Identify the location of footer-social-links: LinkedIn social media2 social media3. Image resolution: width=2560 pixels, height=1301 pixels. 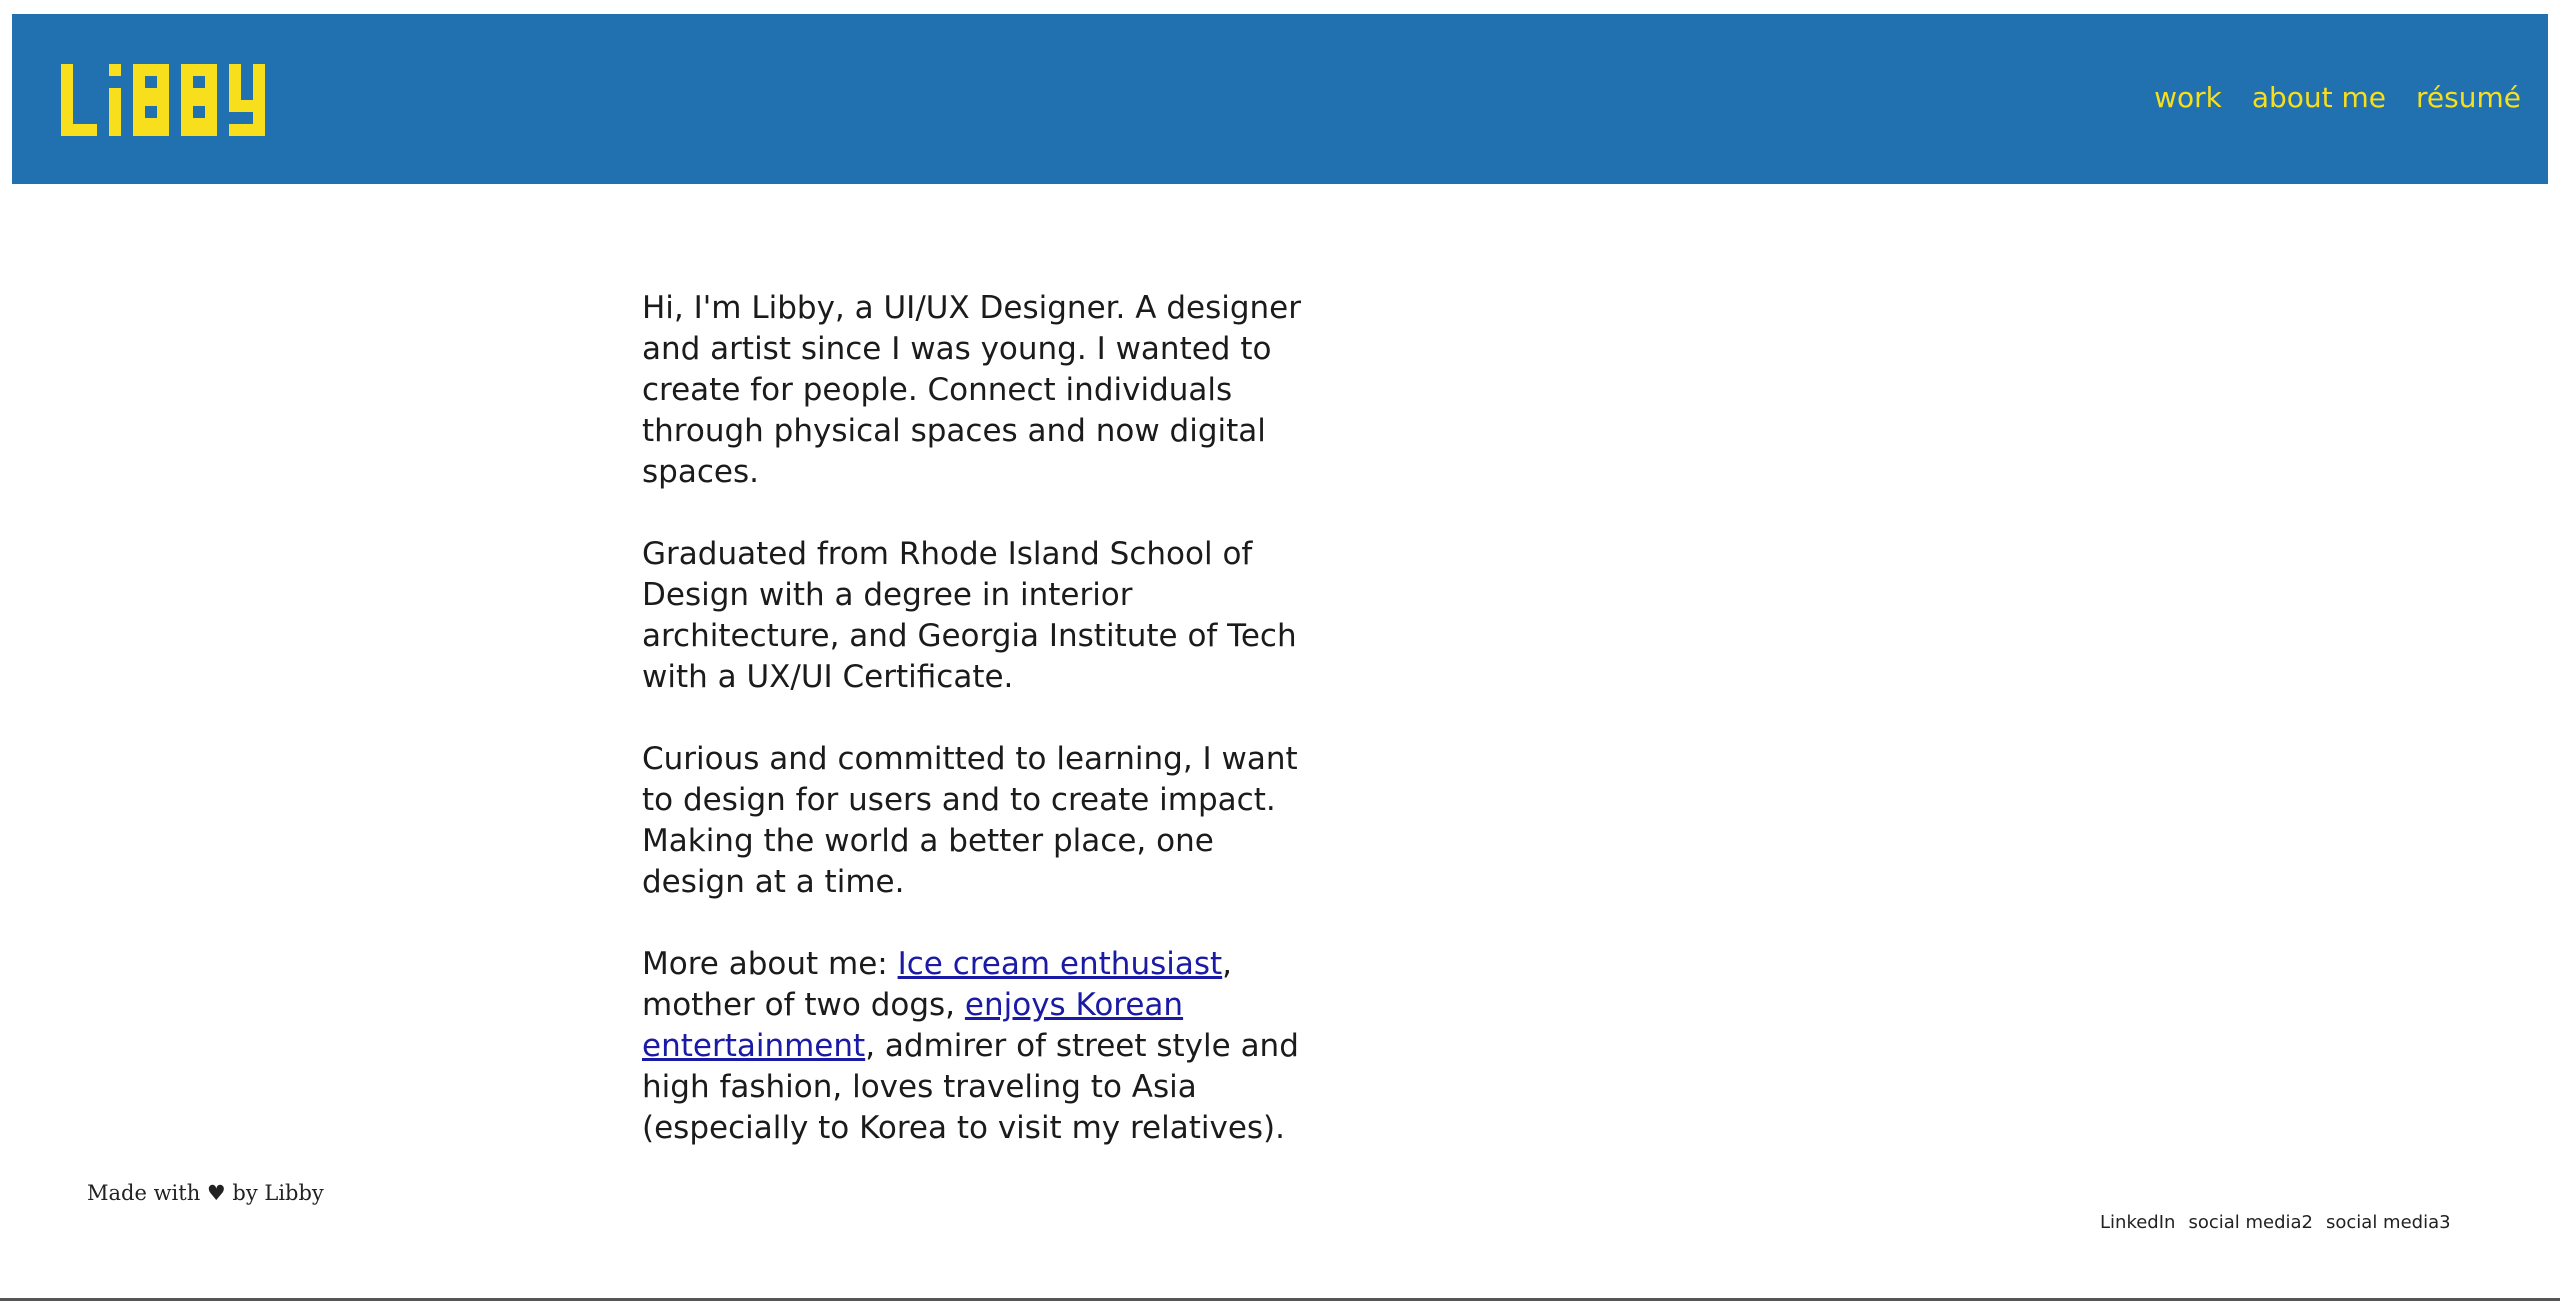
(2275, 1222).